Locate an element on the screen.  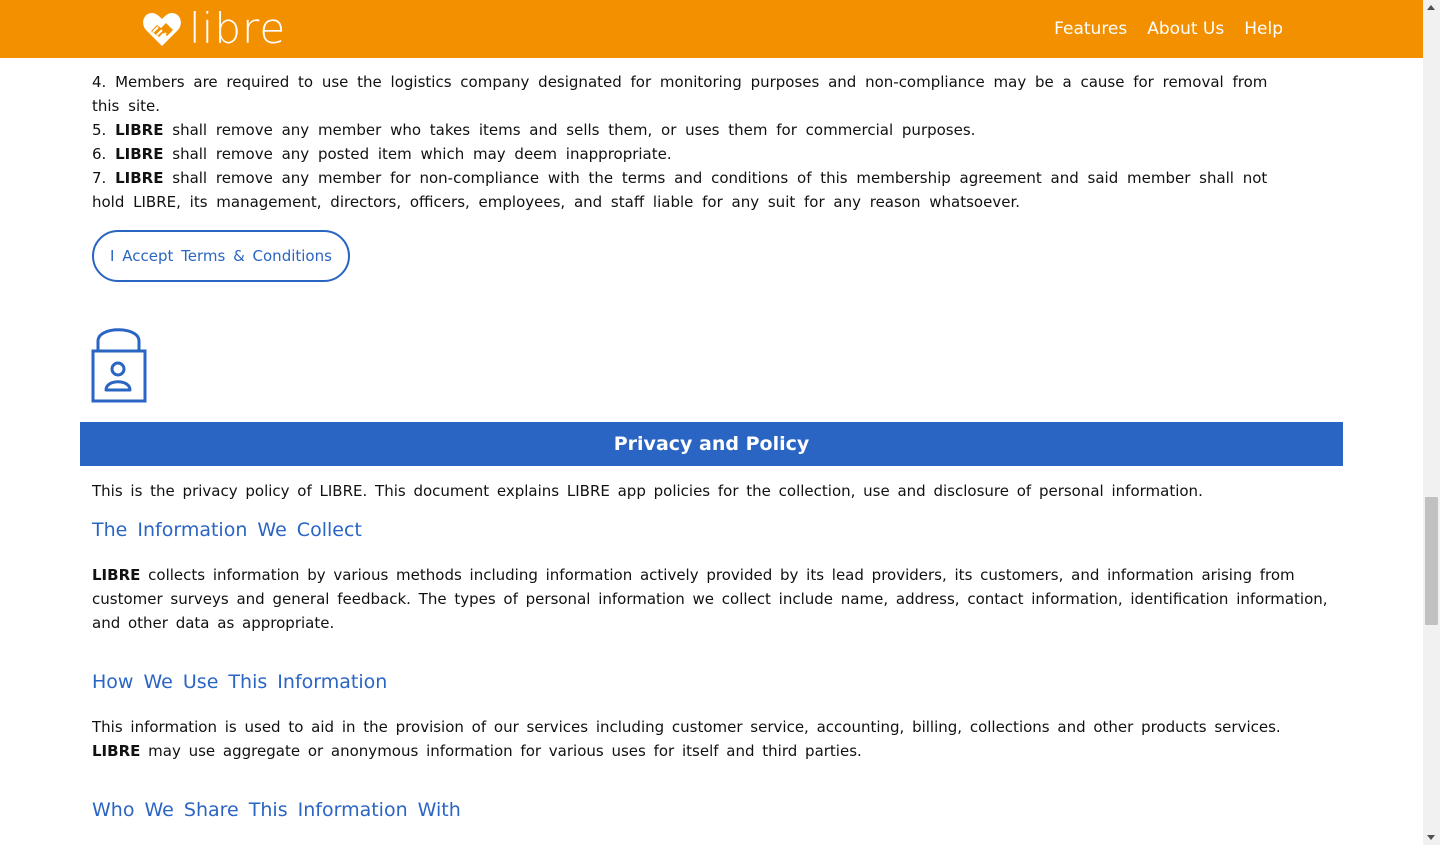
handshake-heart-icon is located at coordinates (162, 29).